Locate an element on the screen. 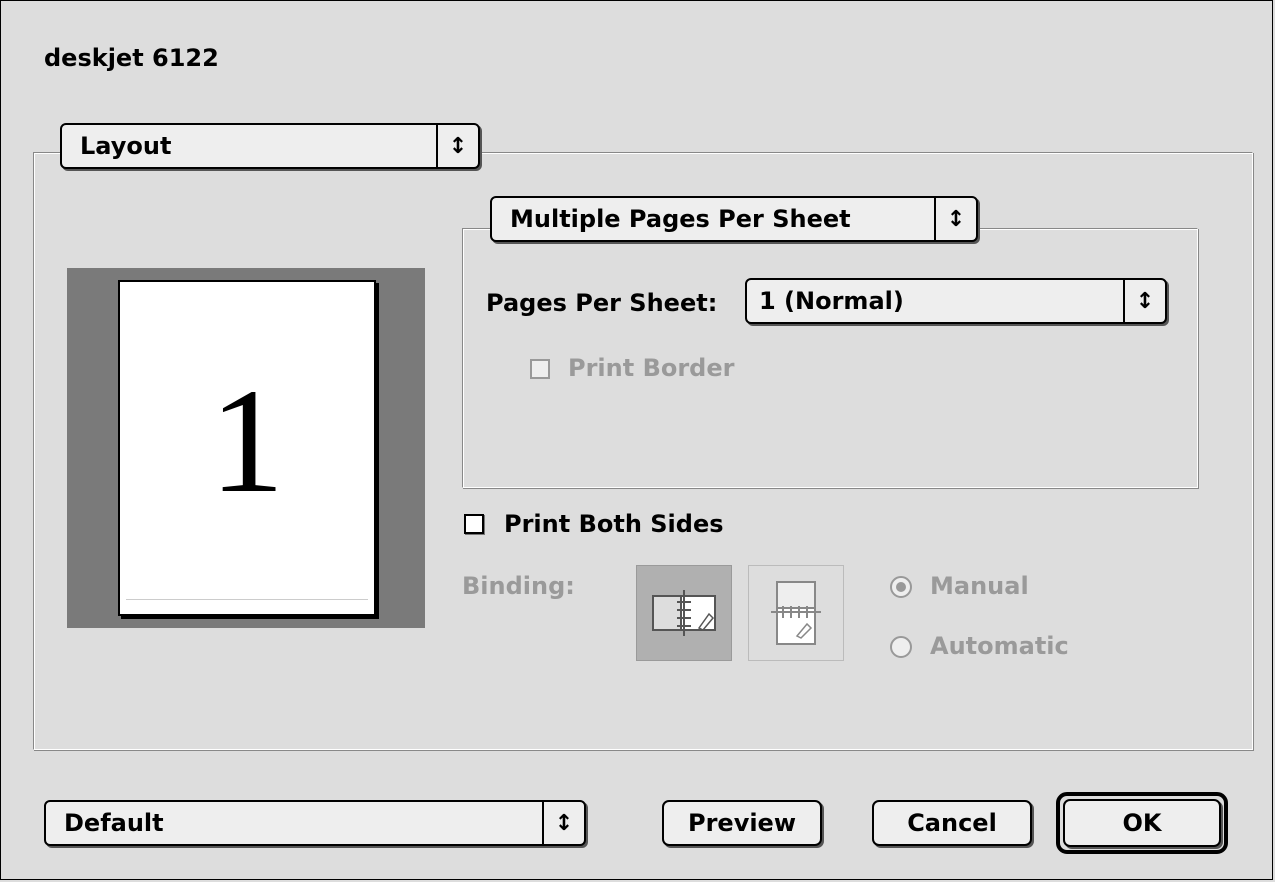  ok-button: OK is located at coordinates (1142, 823).